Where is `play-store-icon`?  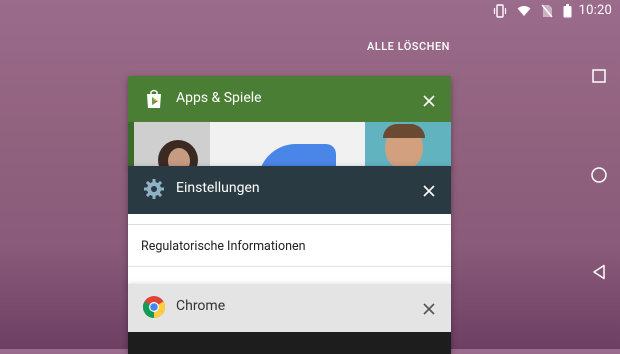
play-store-icon is located at coordinates (154, 99).